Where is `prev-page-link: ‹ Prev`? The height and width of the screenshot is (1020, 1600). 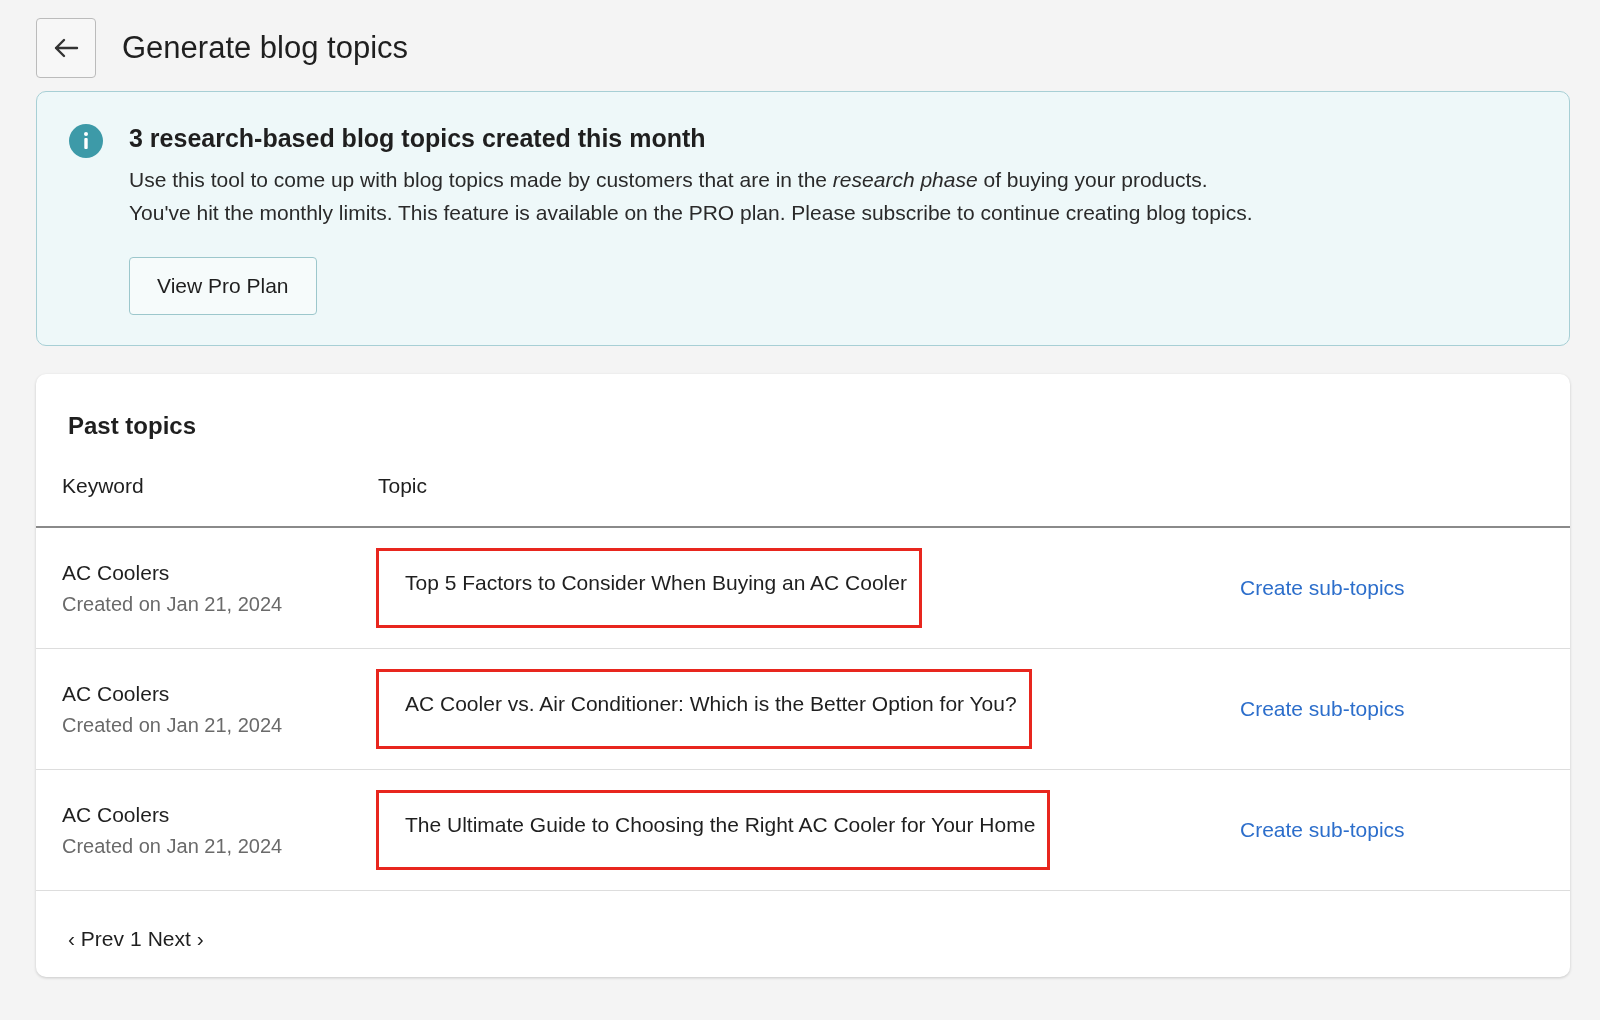 prev-page-link: ‹ Prev is located at coordinates (96, 939).